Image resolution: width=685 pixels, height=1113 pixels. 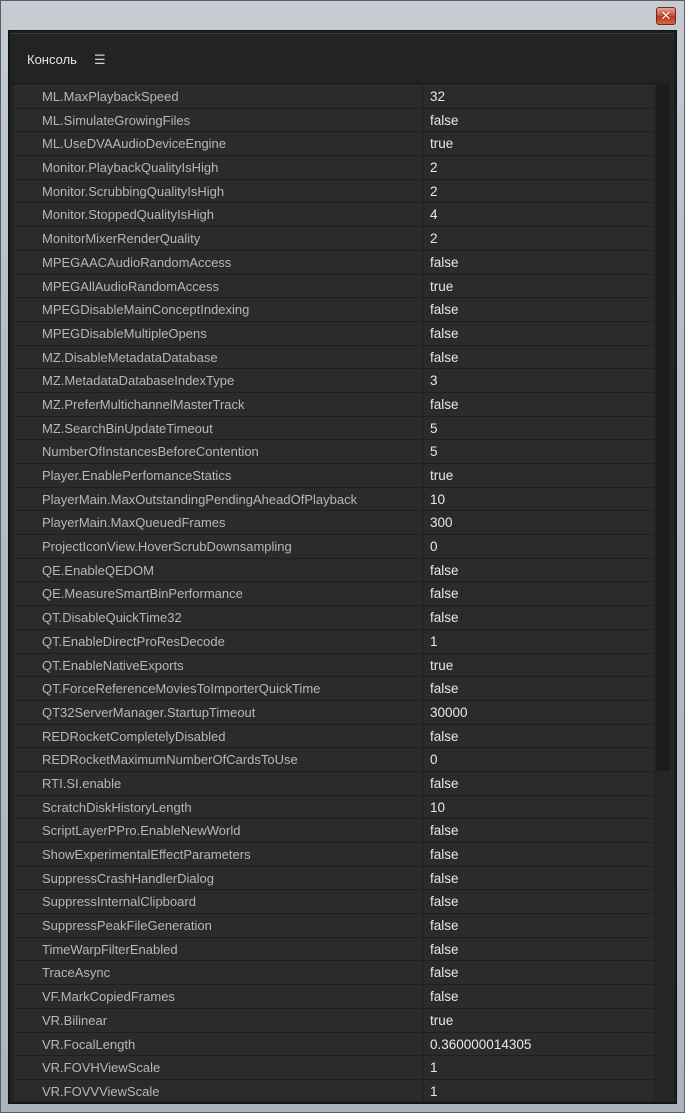 I want to click on title-bar: ✕, so click(x=342, y=16).